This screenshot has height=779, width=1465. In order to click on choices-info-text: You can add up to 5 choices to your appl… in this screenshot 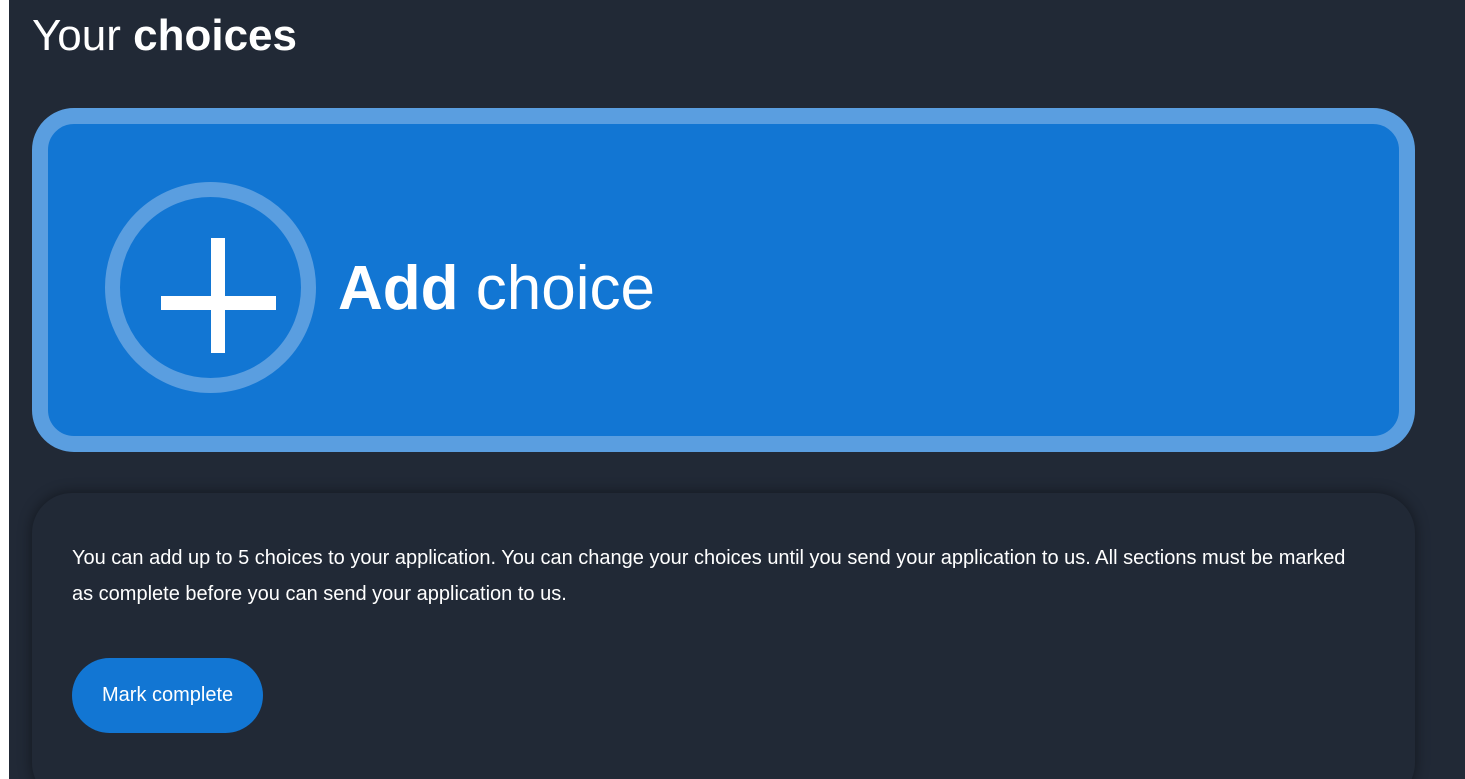, I will do `click(709, 576)`.